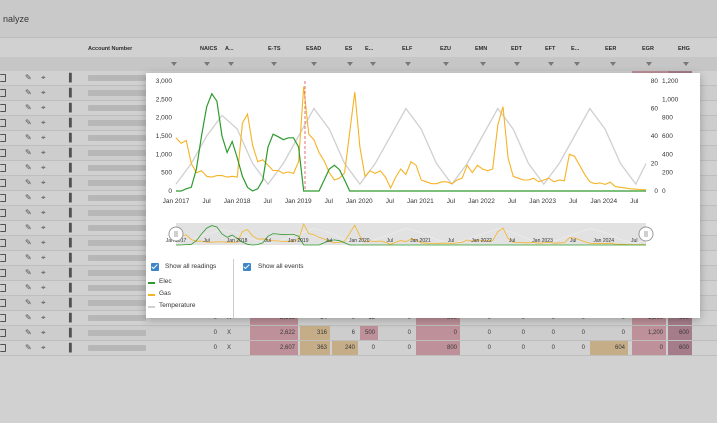  What do you see at coordinates (656, 191) in the screenshot?
I see `y-right-temp-tick-label: 0` at bounding box center [656, 191].